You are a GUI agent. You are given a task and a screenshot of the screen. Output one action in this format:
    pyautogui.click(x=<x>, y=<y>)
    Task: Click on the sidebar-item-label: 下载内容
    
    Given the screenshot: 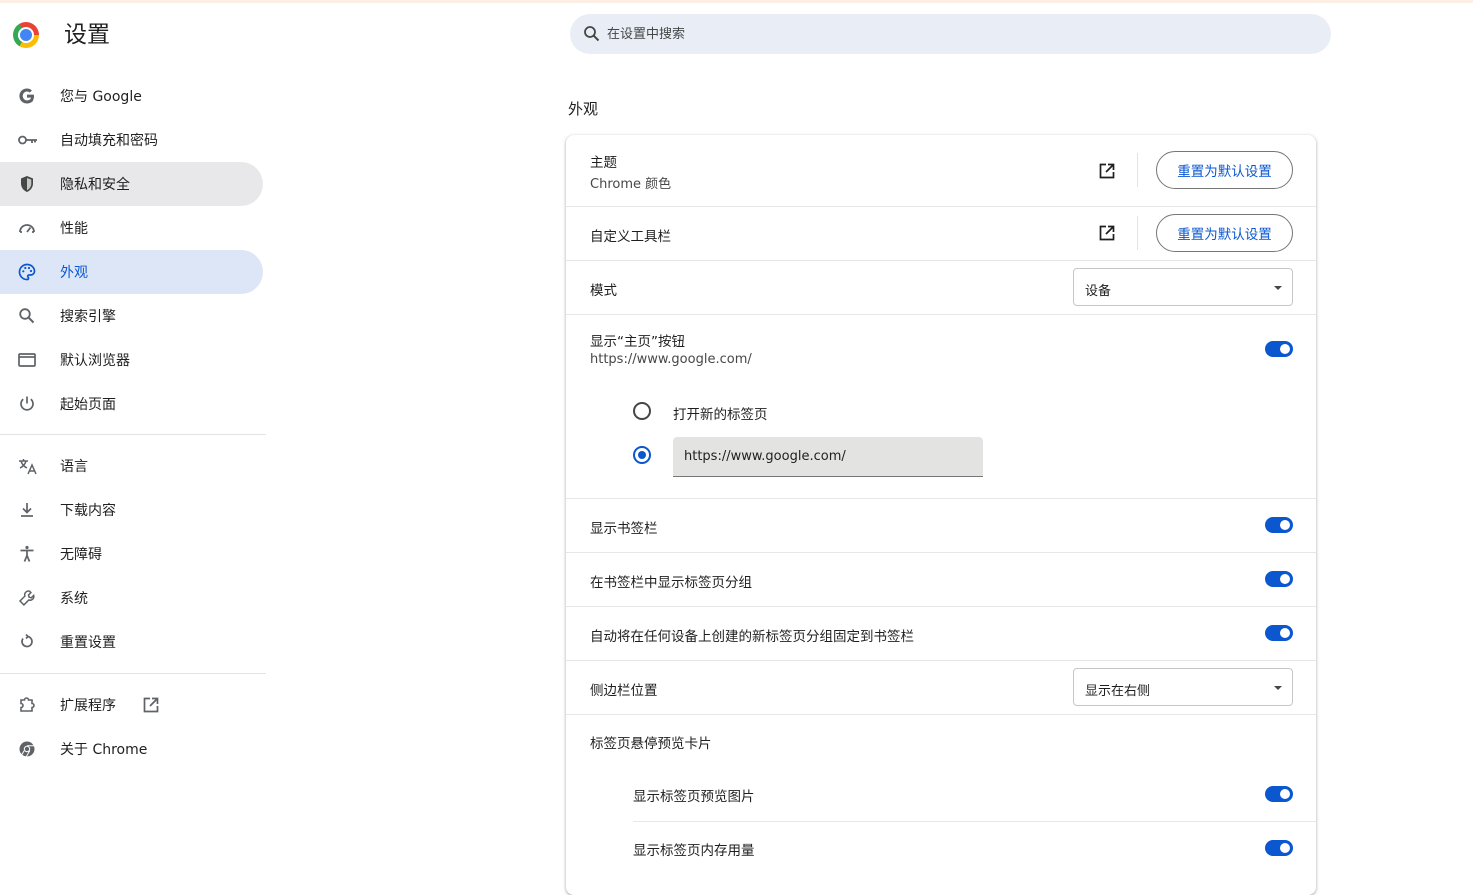 What is the action you would take?
    pyautogui.click(x=88, y=511)
    